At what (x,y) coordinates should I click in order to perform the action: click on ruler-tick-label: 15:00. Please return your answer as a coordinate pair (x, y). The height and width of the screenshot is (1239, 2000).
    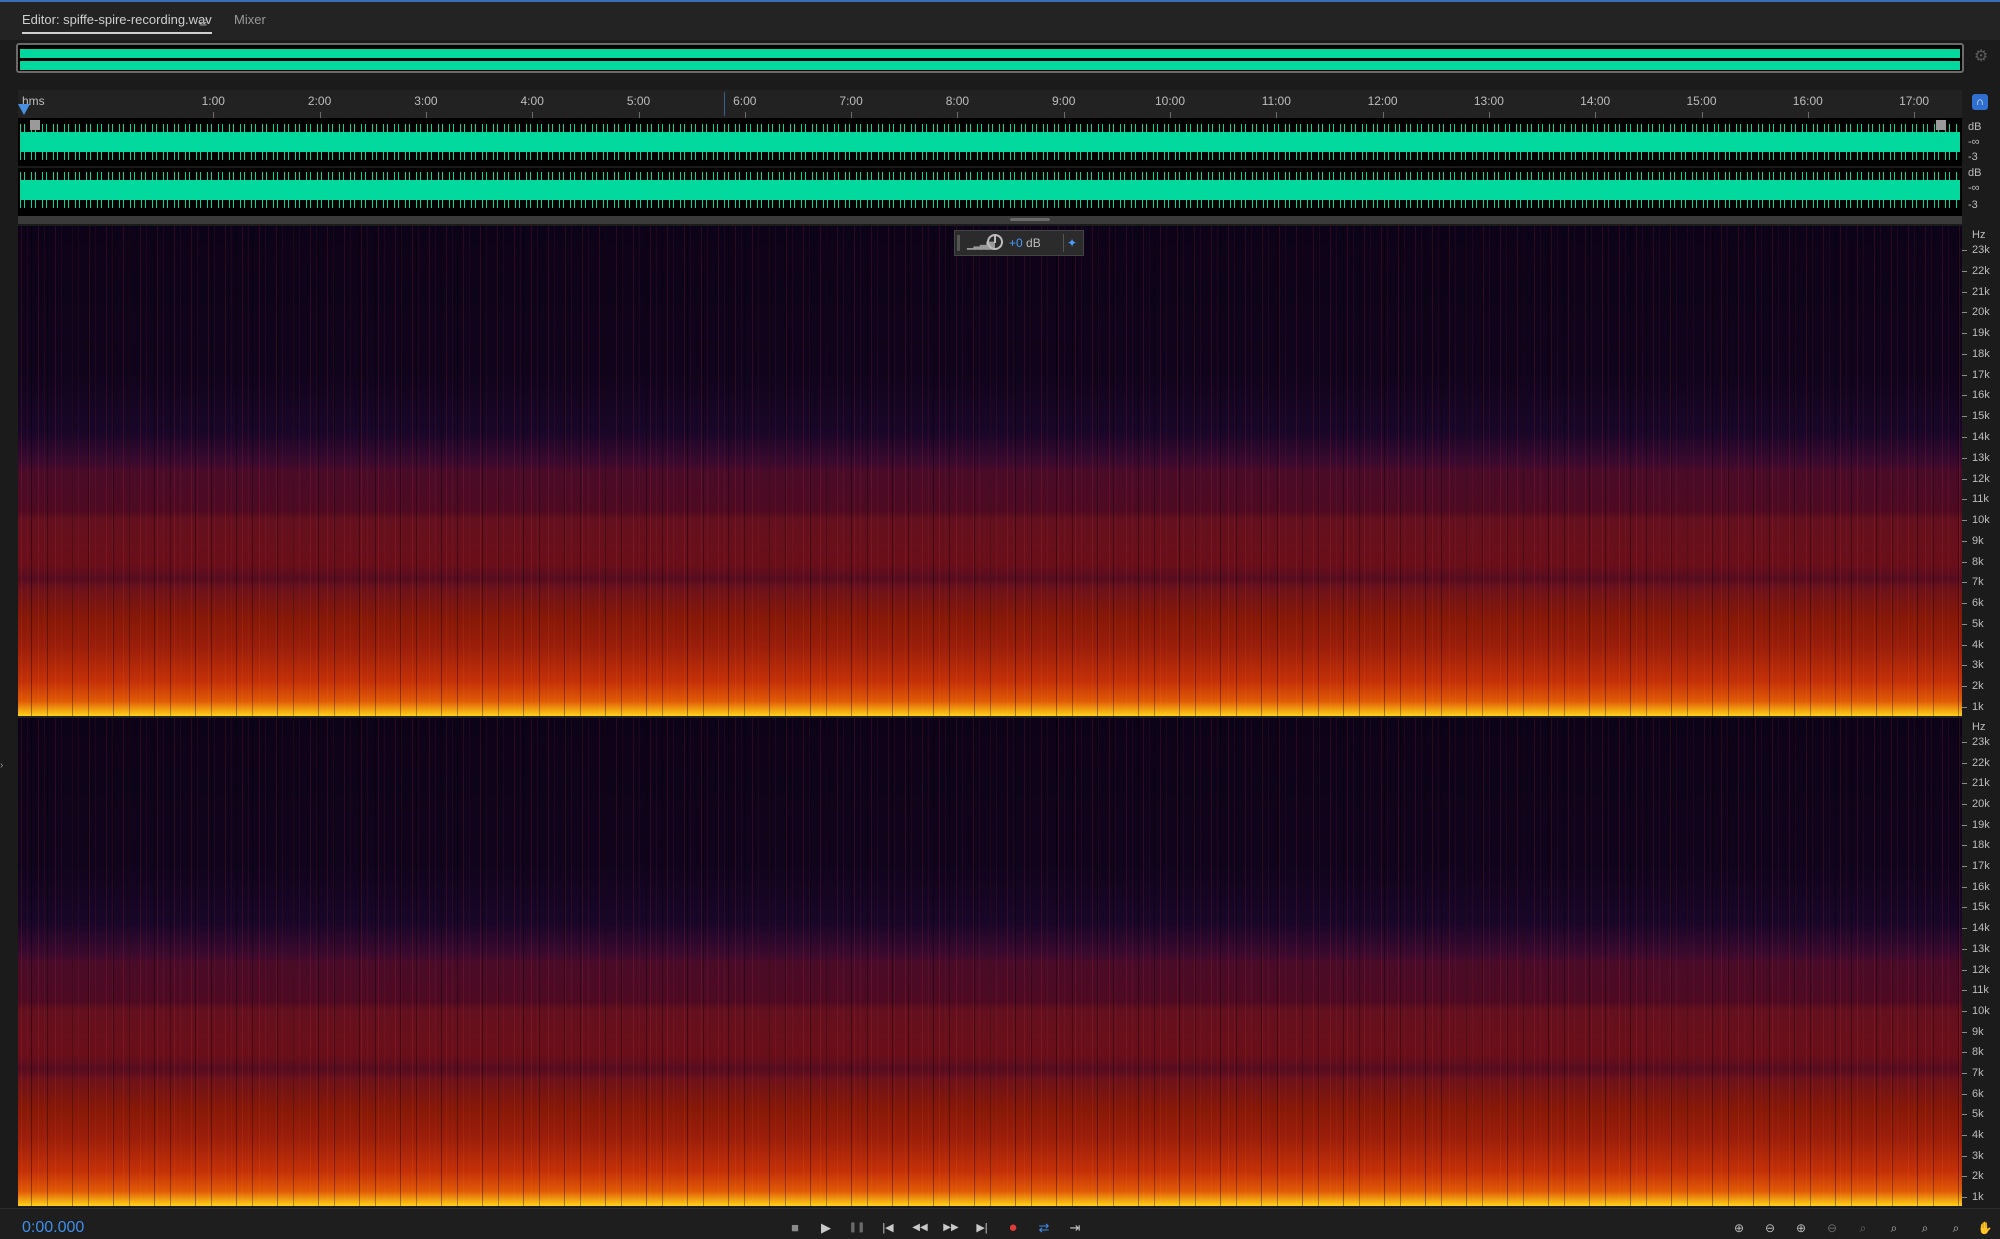
    Looking at the image, I should click on (1701, 101).